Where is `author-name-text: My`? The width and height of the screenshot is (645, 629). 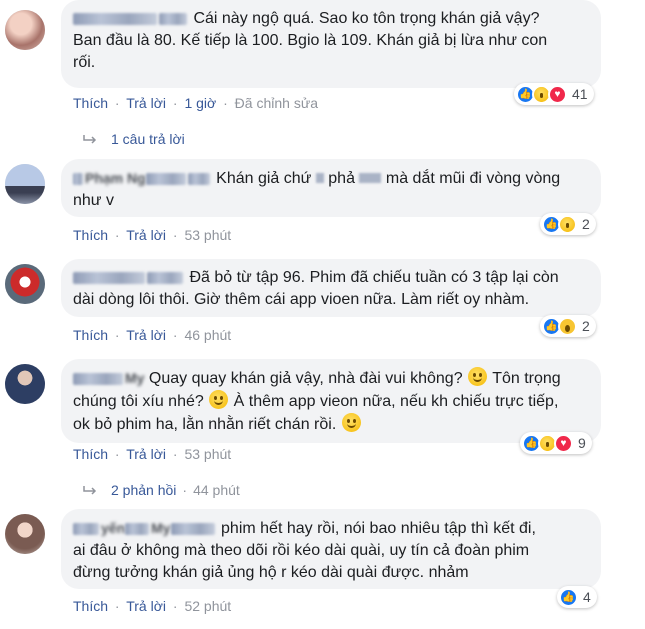
author-name-text: My is located at coordinates (135, 378).